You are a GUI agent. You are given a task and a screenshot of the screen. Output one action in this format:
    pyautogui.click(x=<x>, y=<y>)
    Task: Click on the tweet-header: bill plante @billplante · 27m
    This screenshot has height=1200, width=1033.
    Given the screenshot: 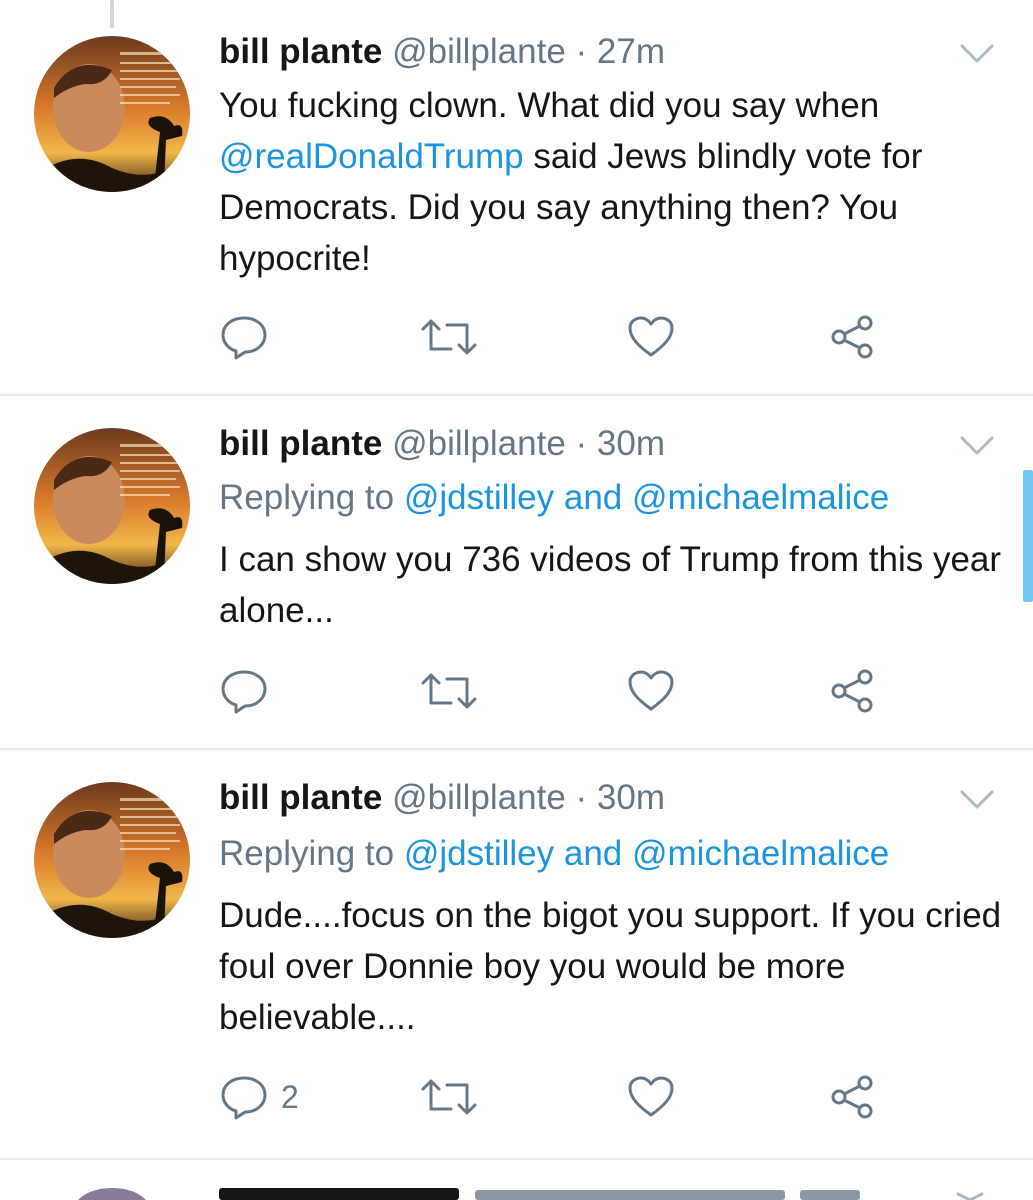 What is the action you would take?
    pyautogui.click(x=442, y=52)
    